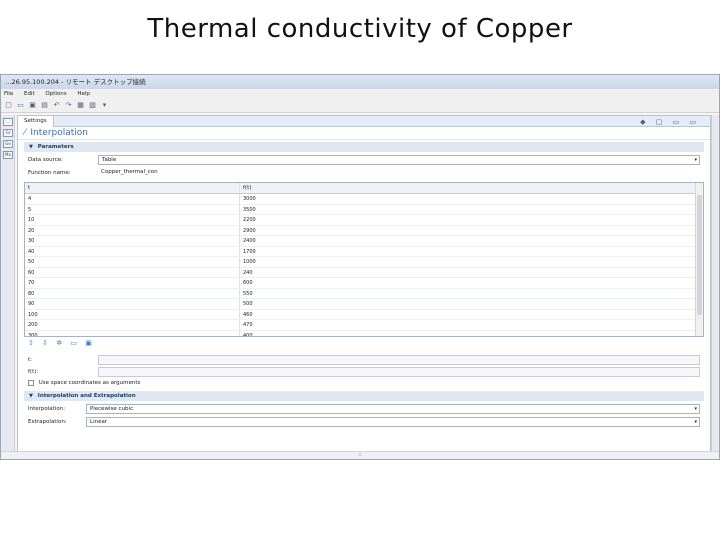  I want to click on table-row: 60 240, so click(364, 272).